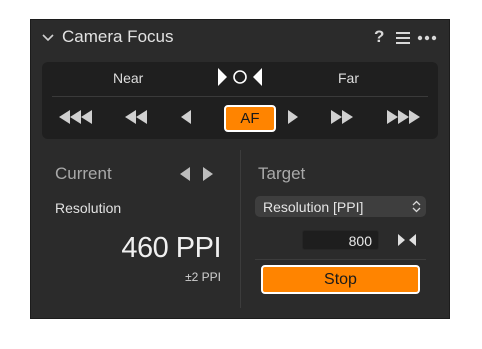 This screenshot has height=349, width=482. Describe the element at coordinates (348, 78) in the screenshot. I see `far-label: Far` at that location.